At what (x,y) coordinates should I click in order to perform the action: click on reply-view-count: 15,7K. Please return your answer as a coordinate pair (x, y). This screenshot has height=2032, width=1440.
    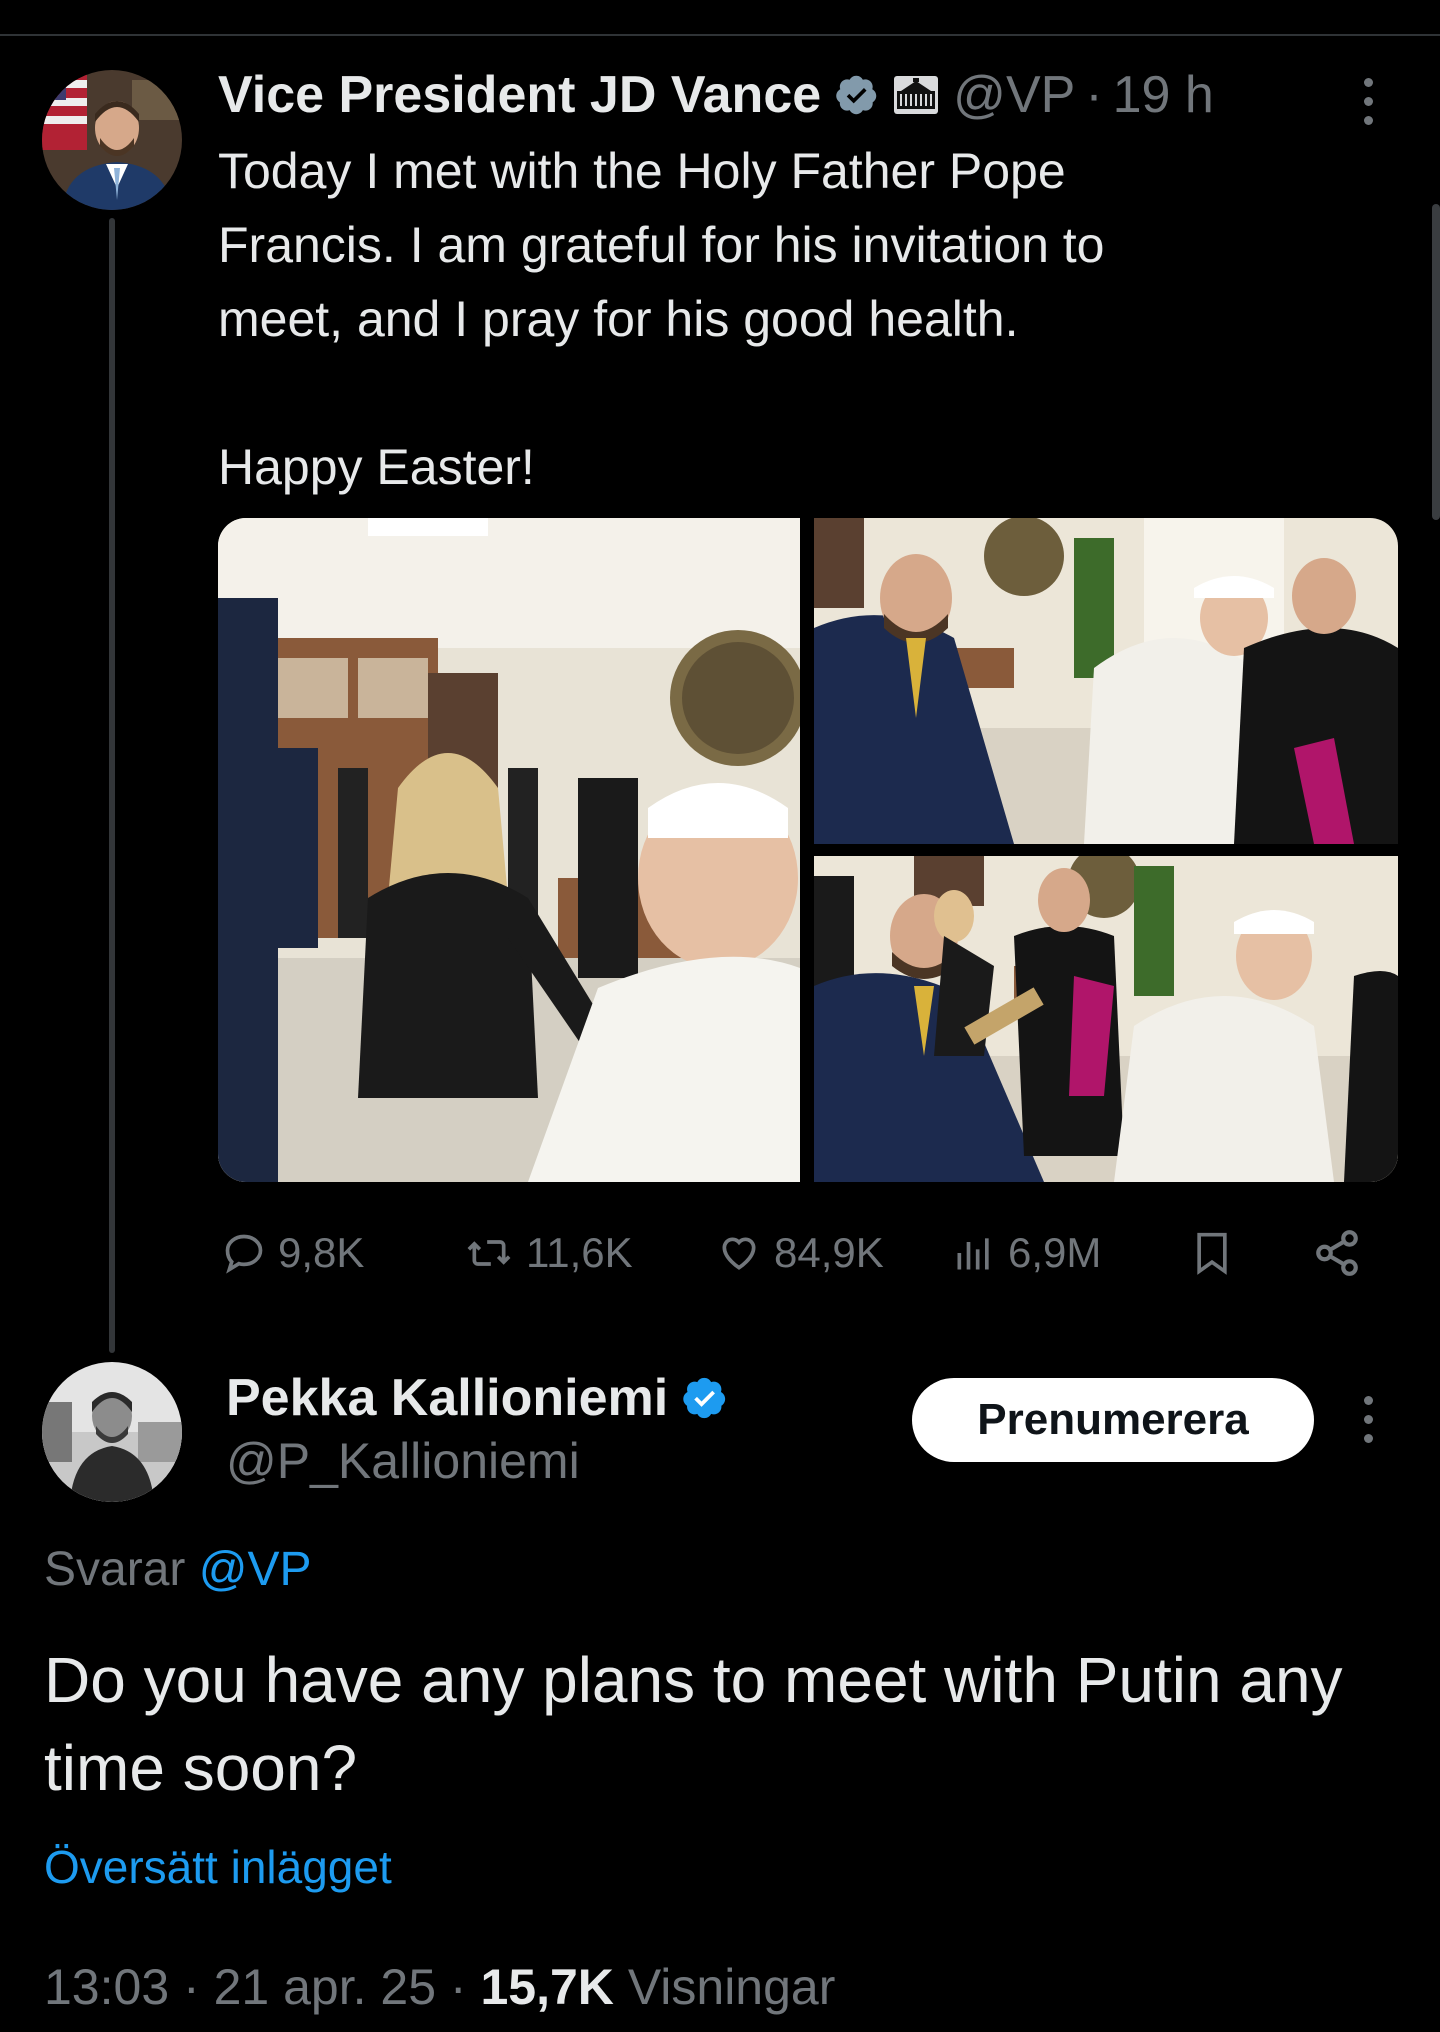
    Looking at the image, I should click on (546, 1987).